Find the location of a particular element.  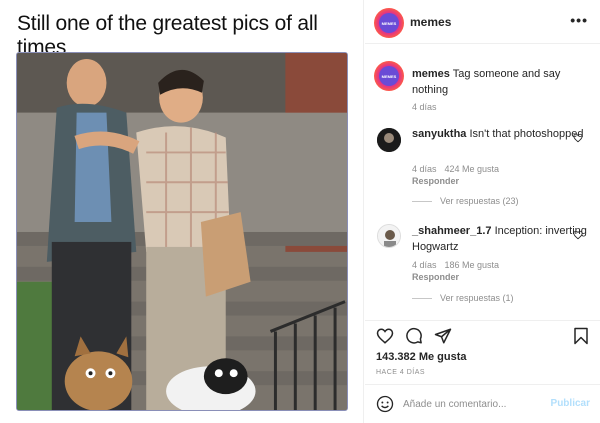

post-actions: 143.382 Me gusta HACE 4 DÍAS is located at coordinates (482, 351).